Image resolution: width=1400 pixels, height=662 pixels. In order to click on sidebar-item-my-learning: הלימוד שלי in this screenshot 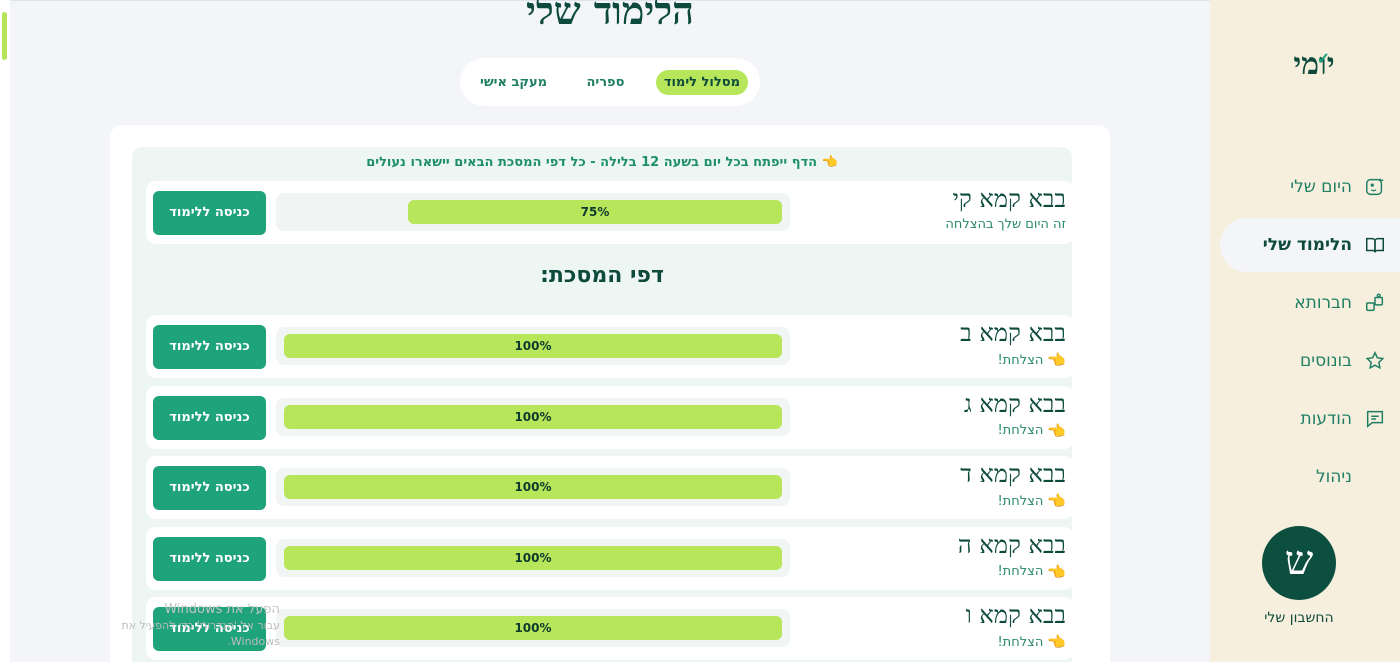, I will do `click(1310, 245)`.